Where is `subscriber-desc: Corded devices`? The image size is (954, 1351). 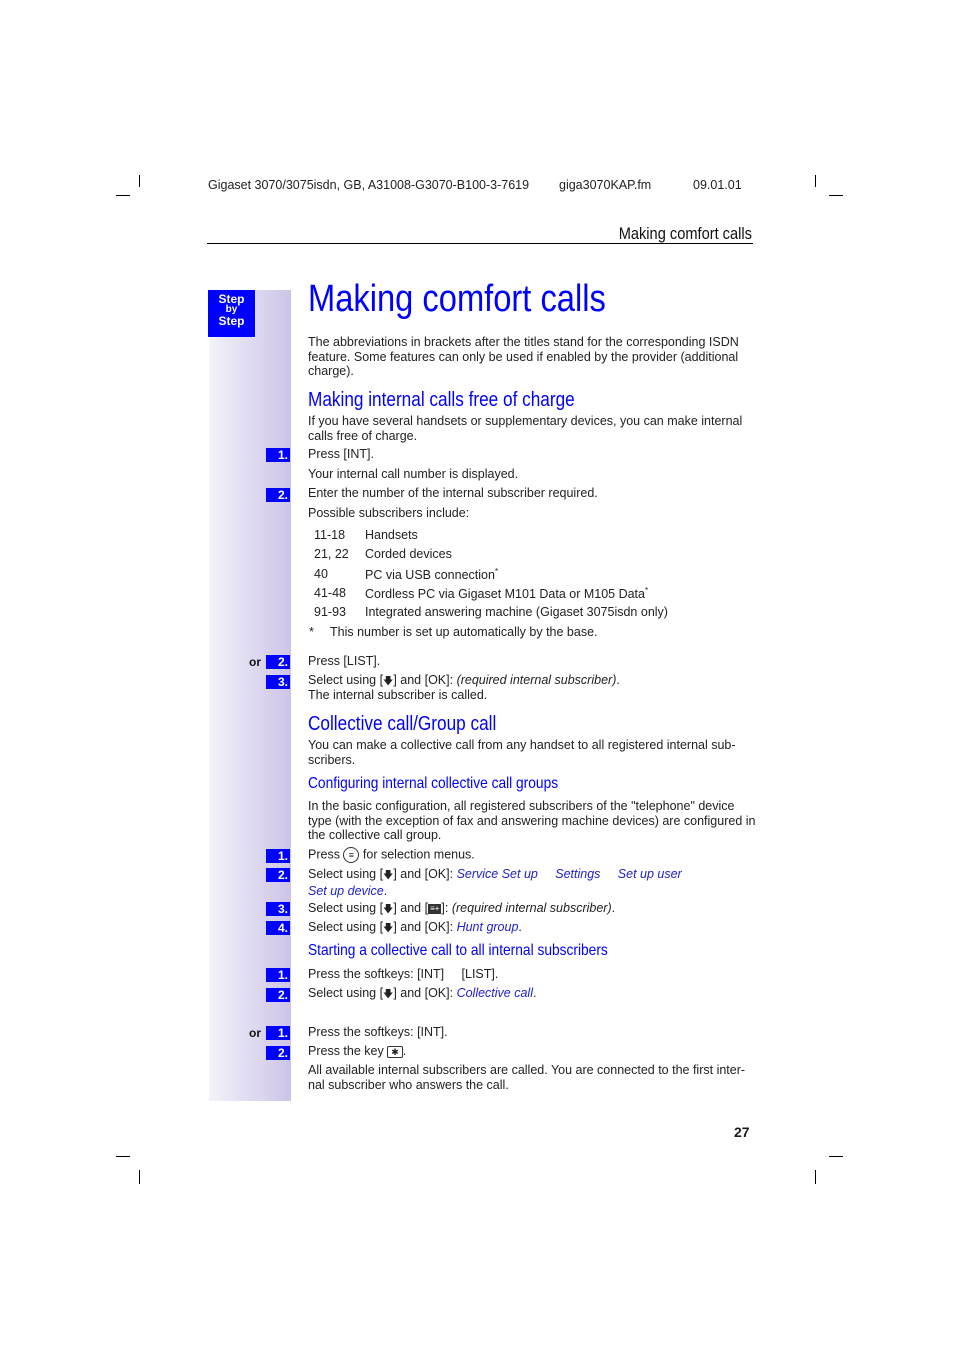 subscriber-desc: Corded devices is located at coordinates (408, 554).